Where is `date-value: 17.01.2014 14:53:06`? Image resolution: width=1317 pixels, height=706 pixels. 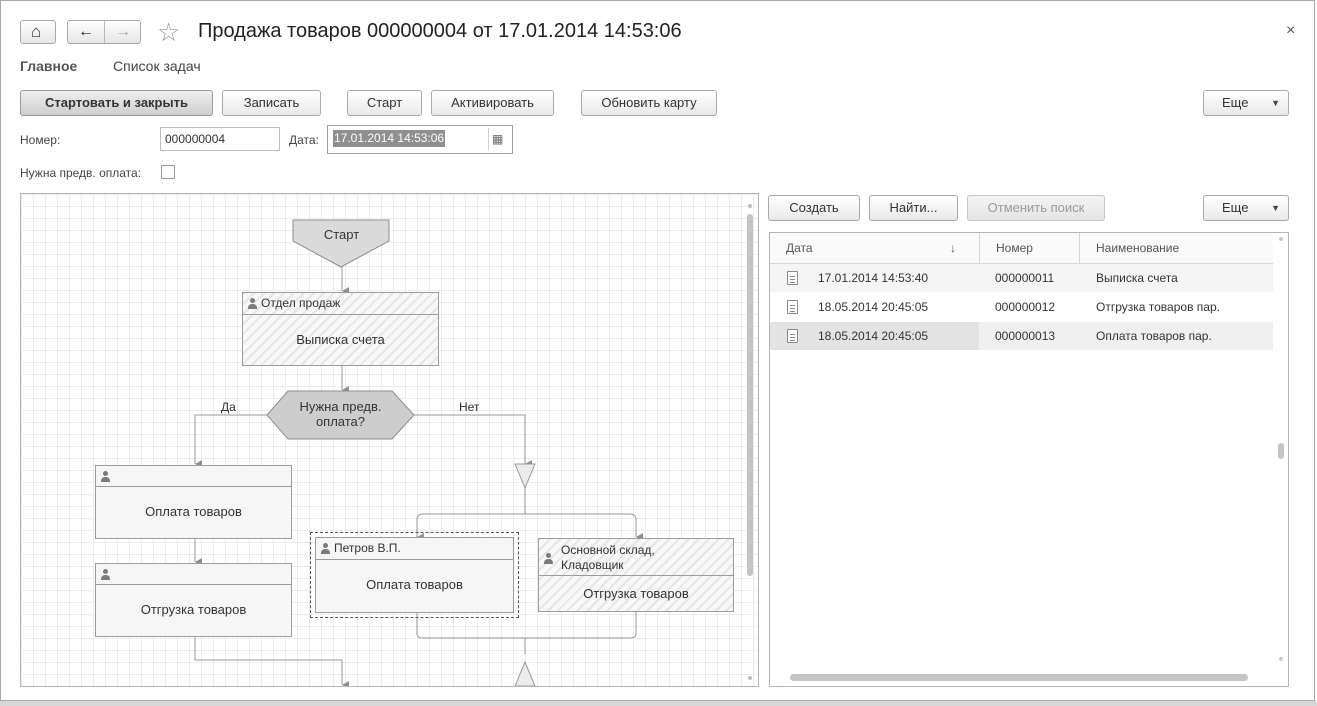
date-value: 17.01.2014 14:53:06 is located at coordinates (389, 138).